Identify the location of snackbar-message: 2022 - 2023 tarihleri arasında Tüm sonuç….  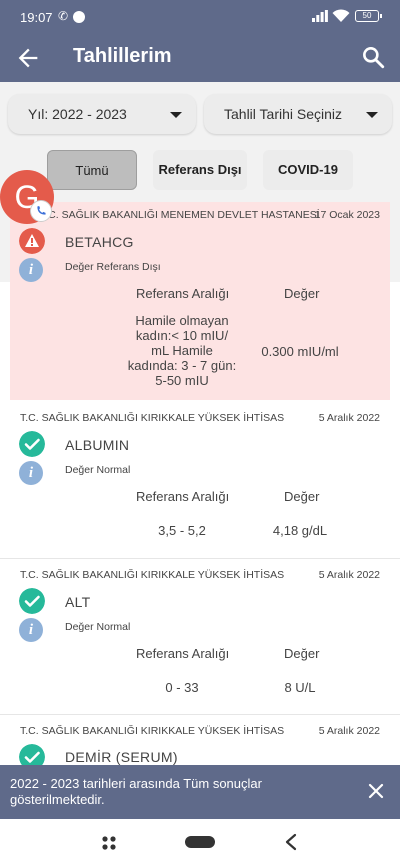
(136, 791).